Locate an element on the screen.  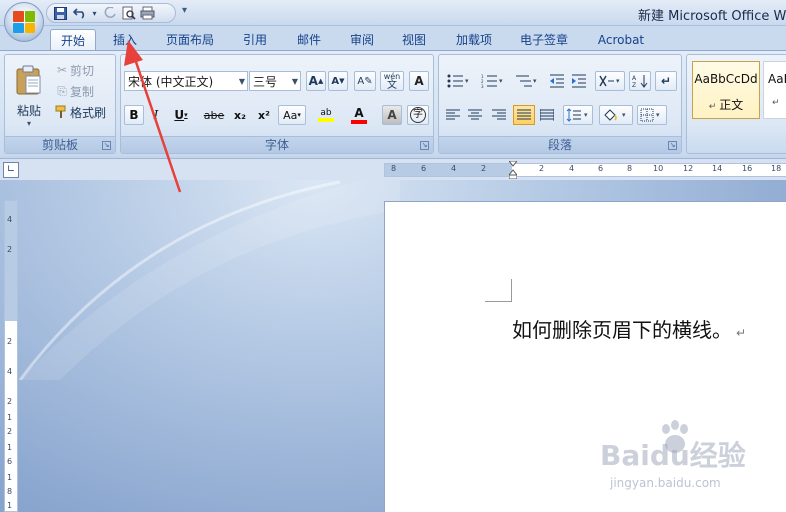
shading-button: ▾ is located at coordinates (616, 115).